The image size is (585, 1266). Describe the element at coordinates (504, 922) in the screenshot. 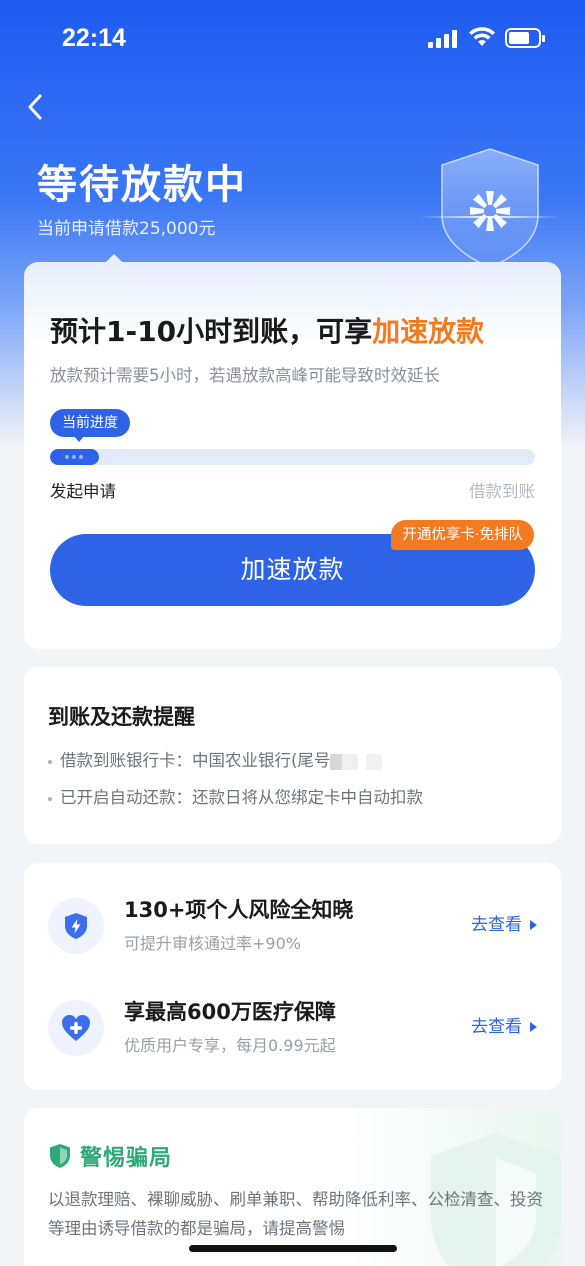

I see `view-risk-report-link: 去查看` at that location.